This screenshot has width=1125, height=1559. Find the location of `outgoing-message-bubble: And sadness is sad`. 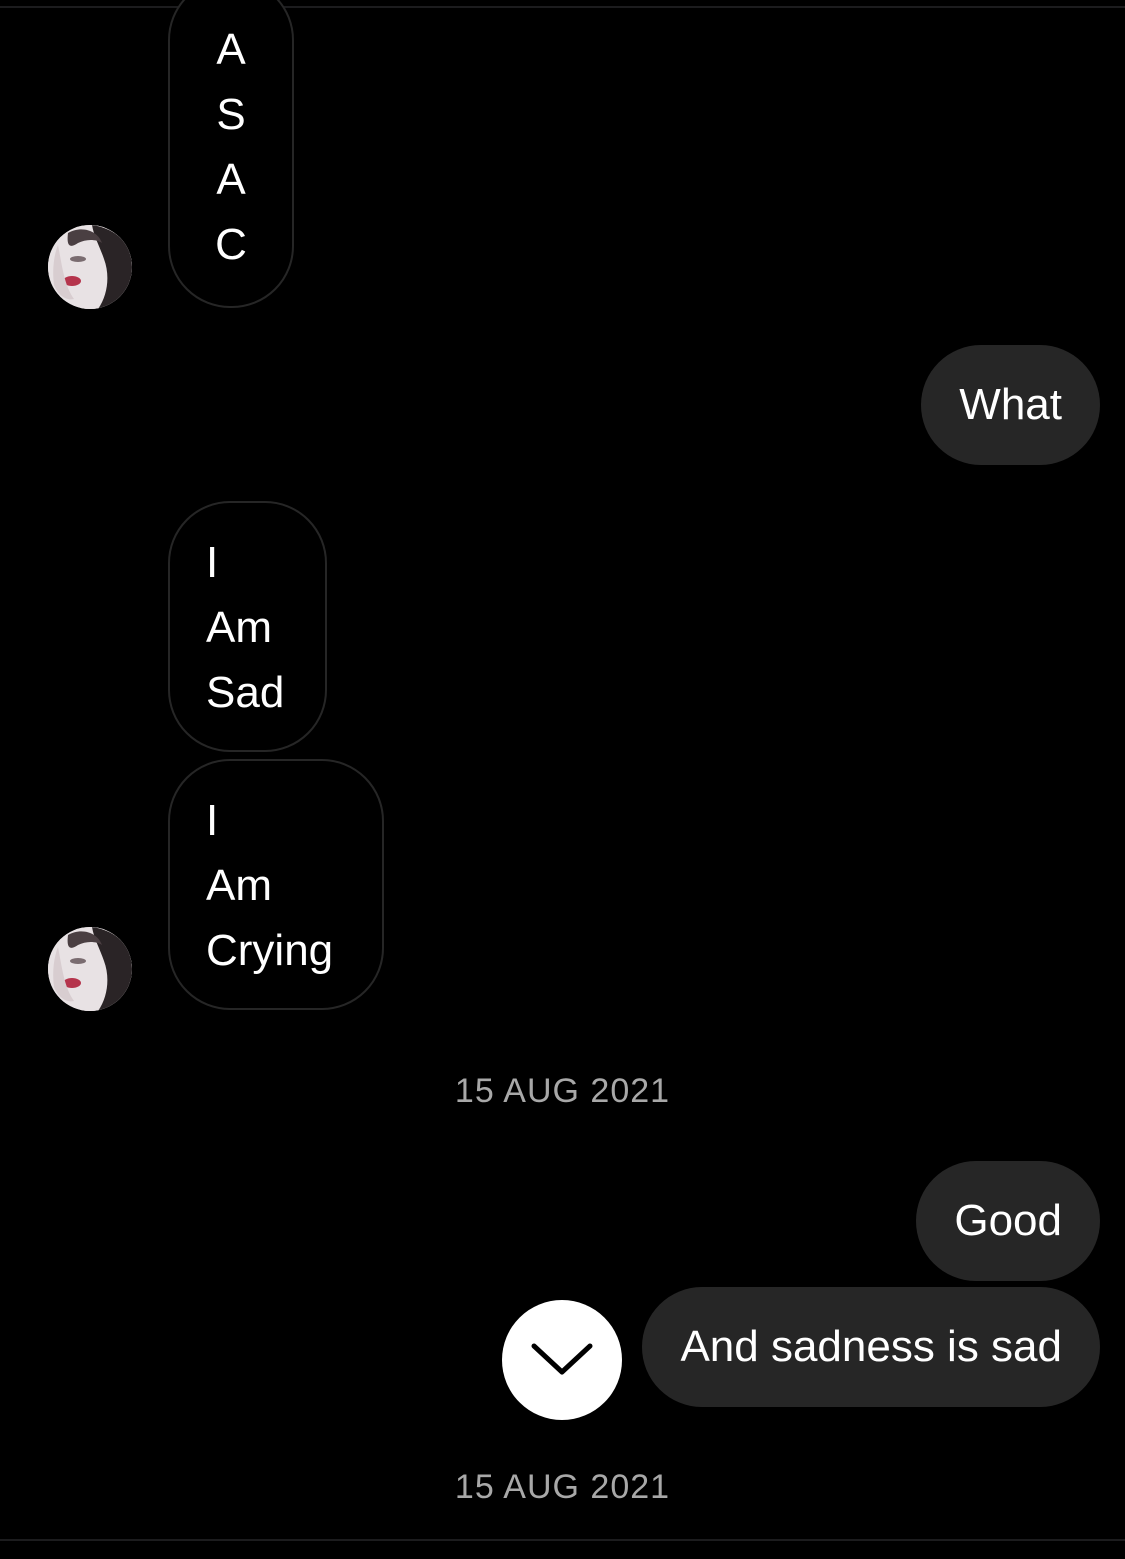

outgoing-message-bubble: And sadness is sad is located at coordinates (871, 1347).